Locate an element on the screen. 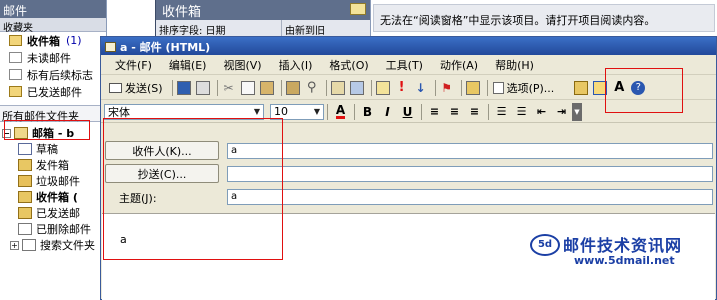 This screenshot has height=300, width=717. align-left-icon: ≡ is located at coordinates (434, 111).